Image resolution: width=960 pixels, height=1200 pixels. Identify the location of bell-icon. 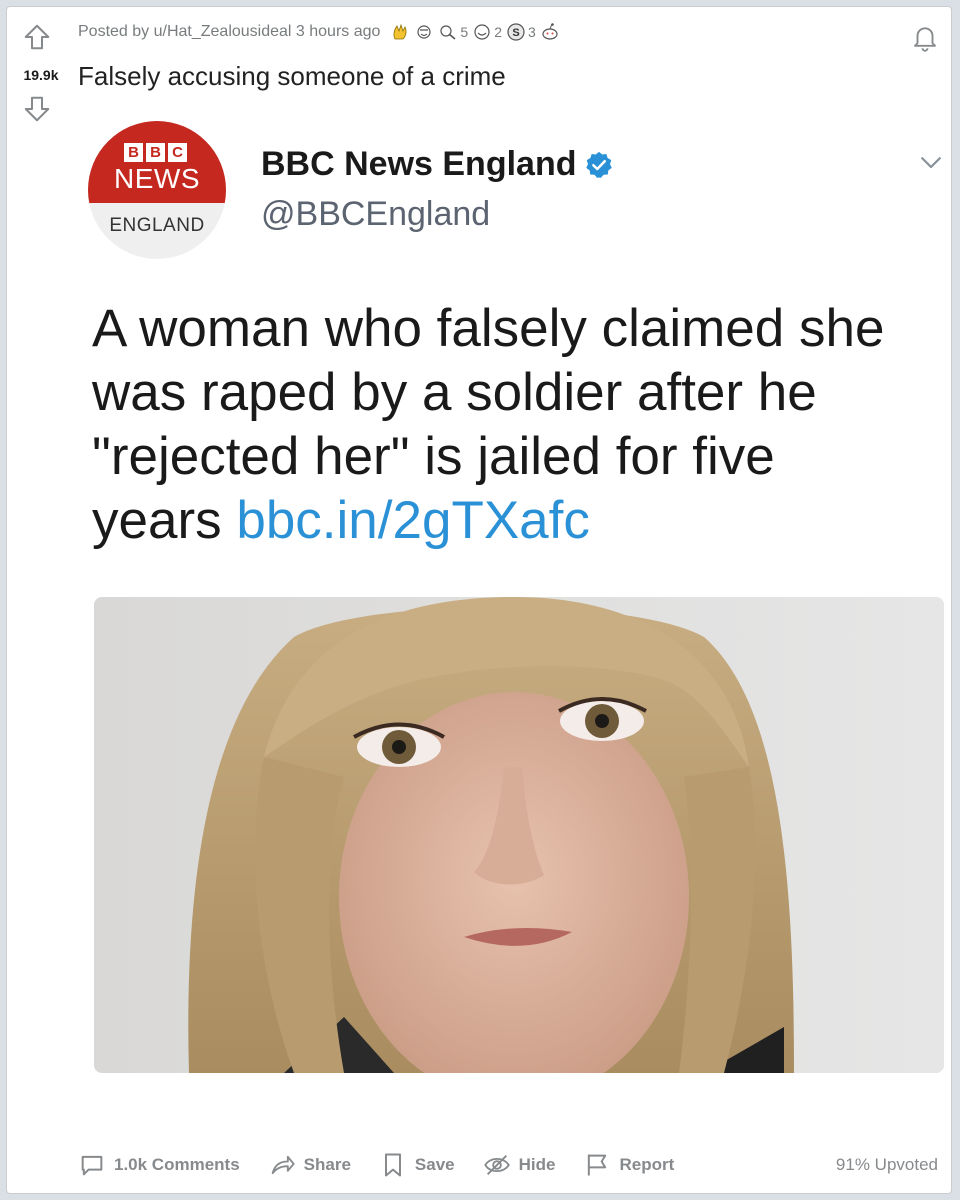
(925, 37).